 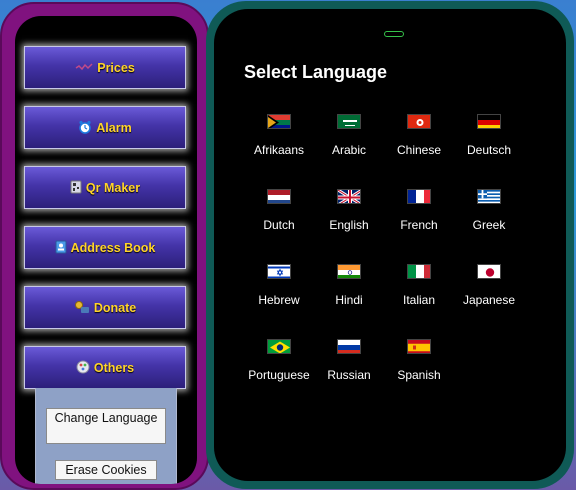 What do you see at coordinates (419, 196) in the screenshot?
I see `france-flag-icon` at bounding box center [419, 196].